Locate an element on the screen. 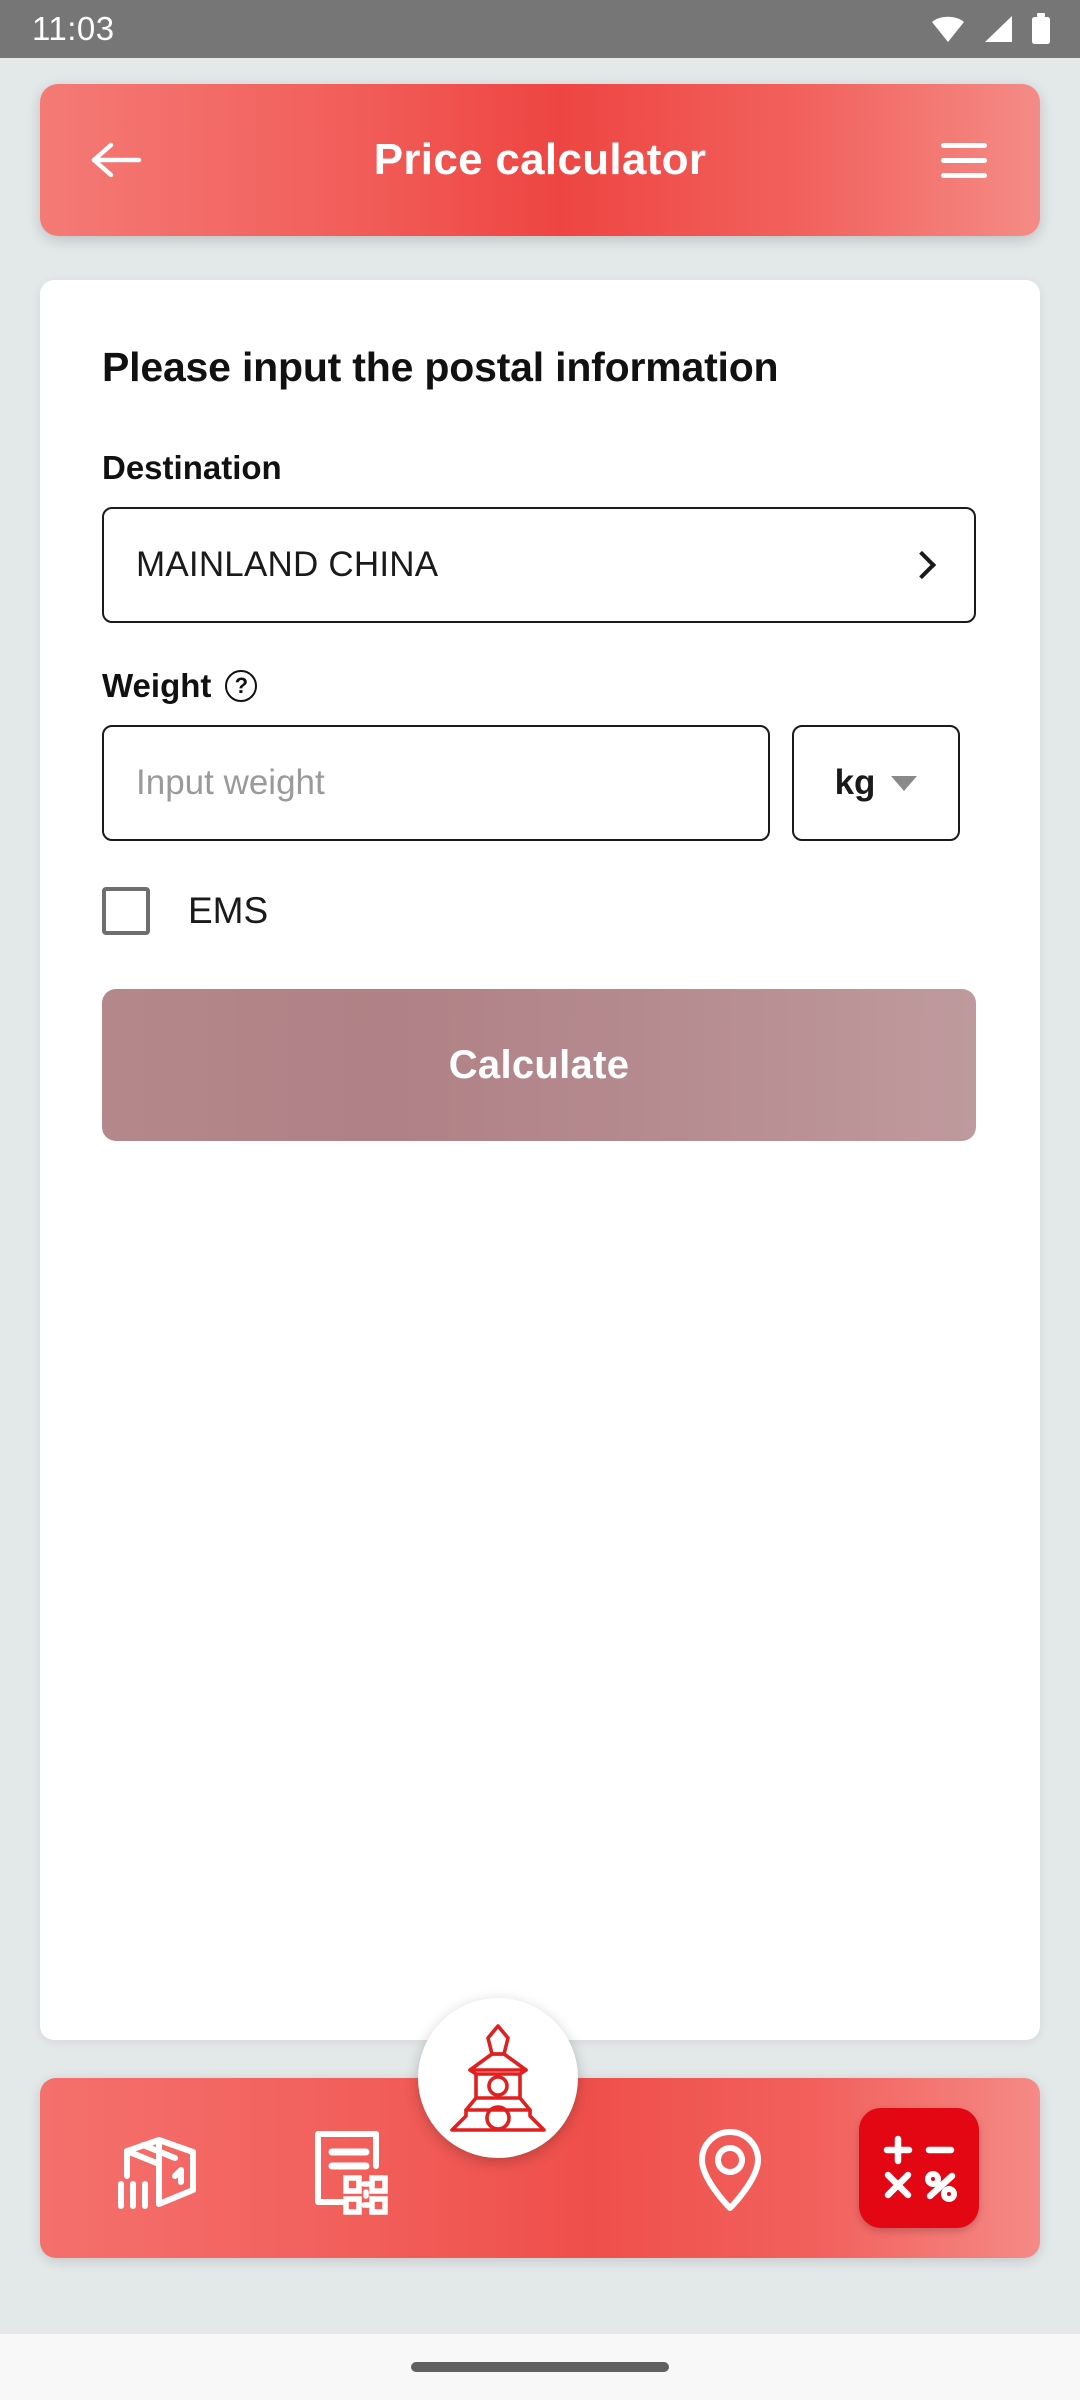 This screenshot has height=2400, width=1080. tab-home-logo is located at coordinates (498, 2078).